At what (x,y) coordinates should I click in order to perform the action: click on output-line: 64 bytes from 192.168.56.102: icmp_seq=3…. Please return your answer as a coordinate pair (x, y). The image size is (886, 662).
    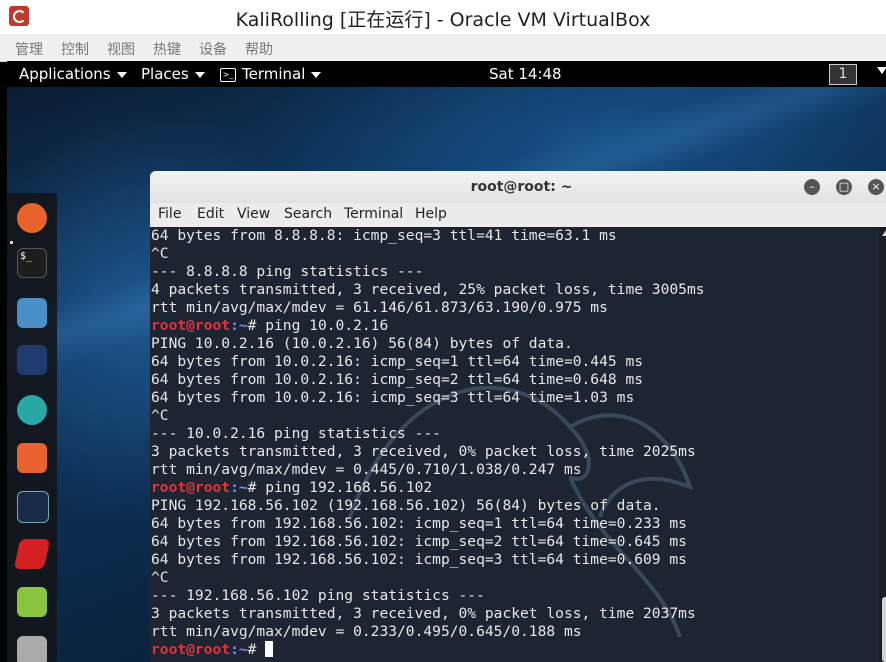
    Looking at the image, I should click on (419, 559).